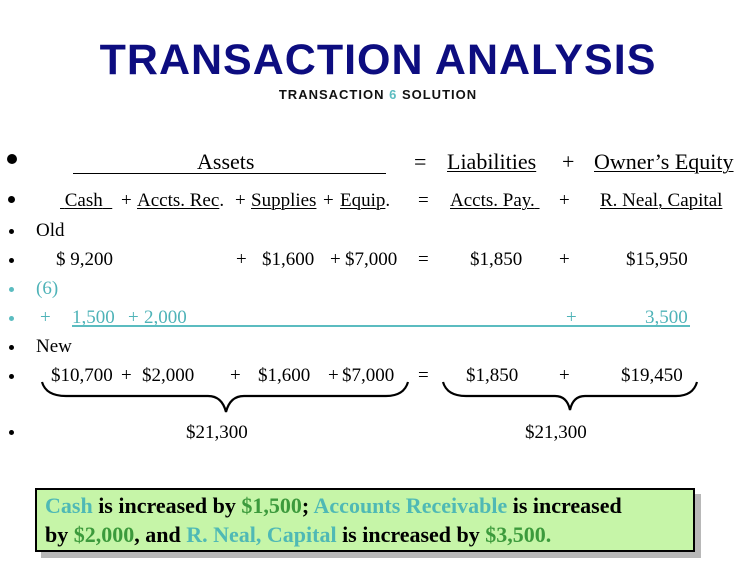 This screenshot has width=756, height=576. Describe the element at coordinates (225, 397) in the screenshot. I see `assets-brace-icon` at that location.